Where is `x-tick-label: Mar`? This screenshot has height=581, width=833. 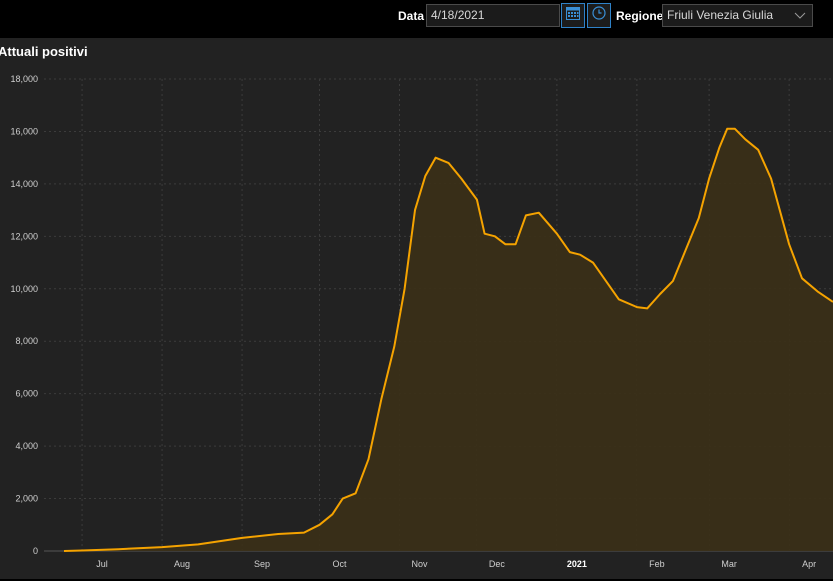
x-tick-label: Mar is located at coordinates (729, 564).